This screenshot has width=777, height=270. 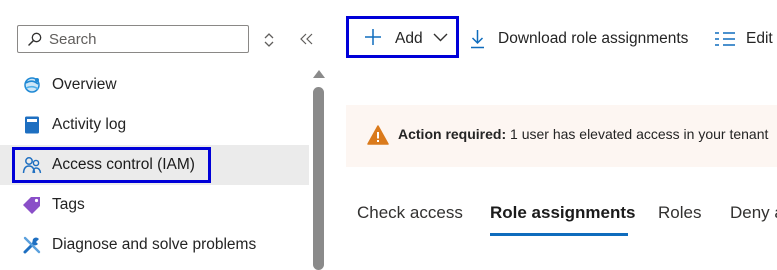 I want to click on sidebar-item-label: Overview, so click(x=84, y=84).